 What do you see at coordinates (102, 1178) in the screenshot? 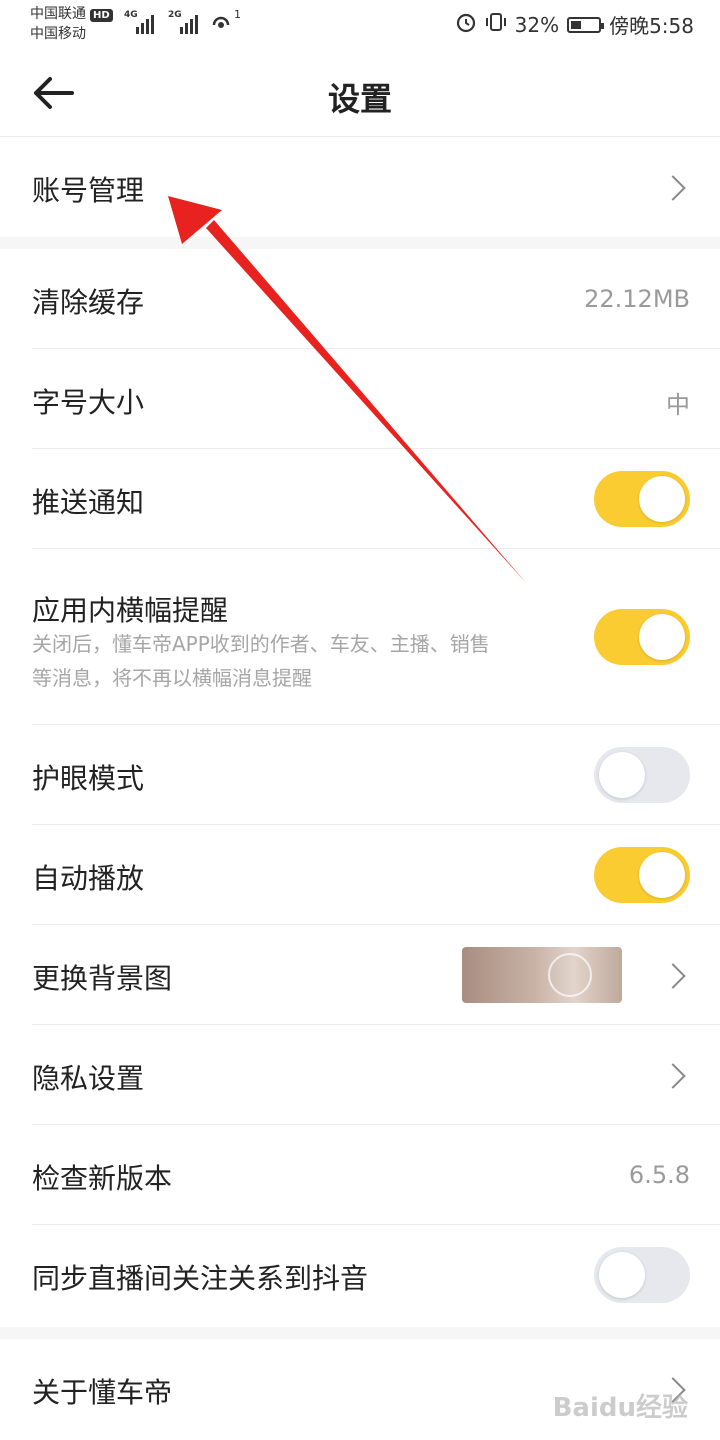
I see `check-version-label: 检查新版本` at bounding box center [102, 1178].